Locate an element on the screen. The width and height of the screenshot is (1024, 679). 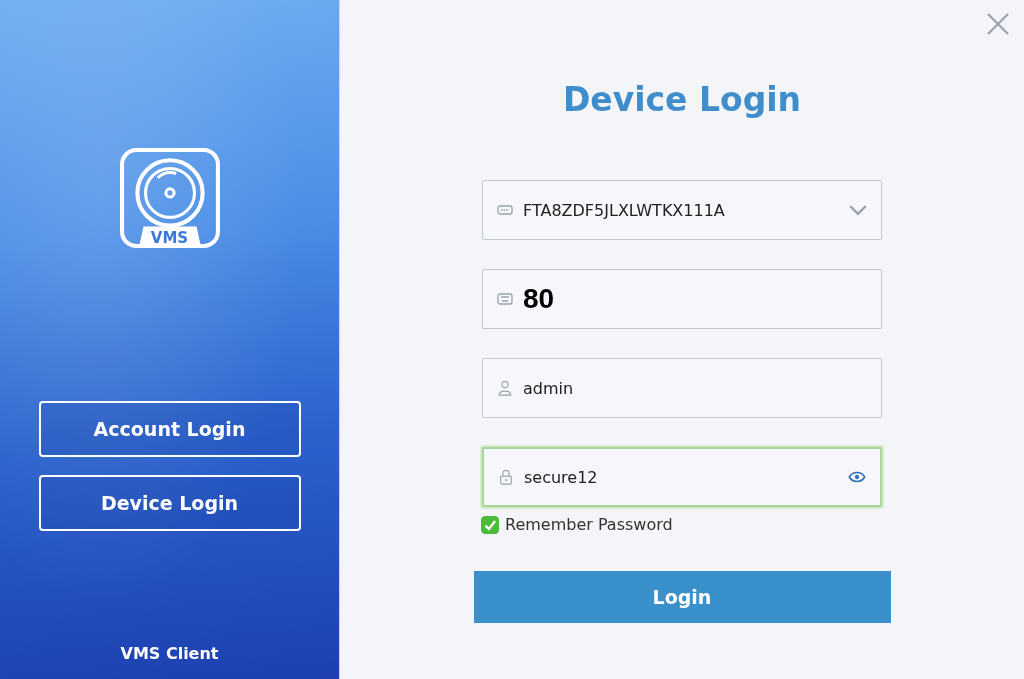
network-port-icon is located at coordinates (505, 299).